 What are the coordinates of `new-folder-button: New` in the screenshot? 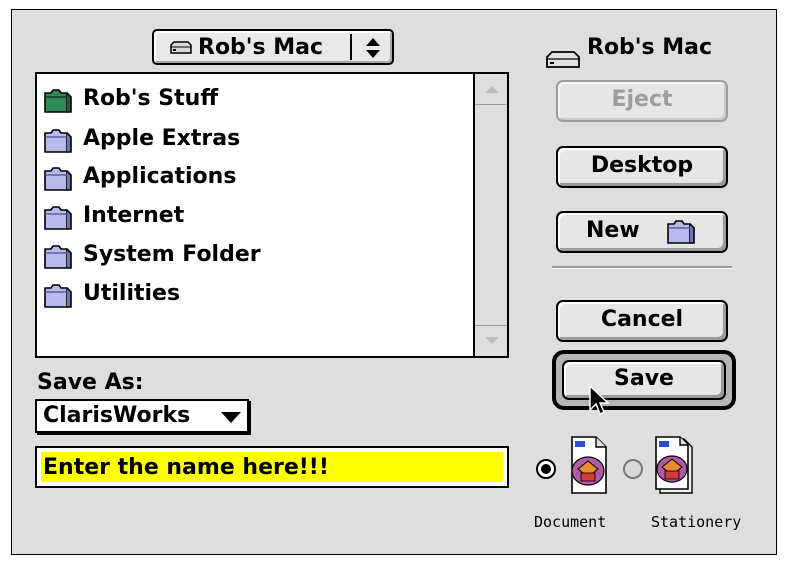 It's located at (642, 232).